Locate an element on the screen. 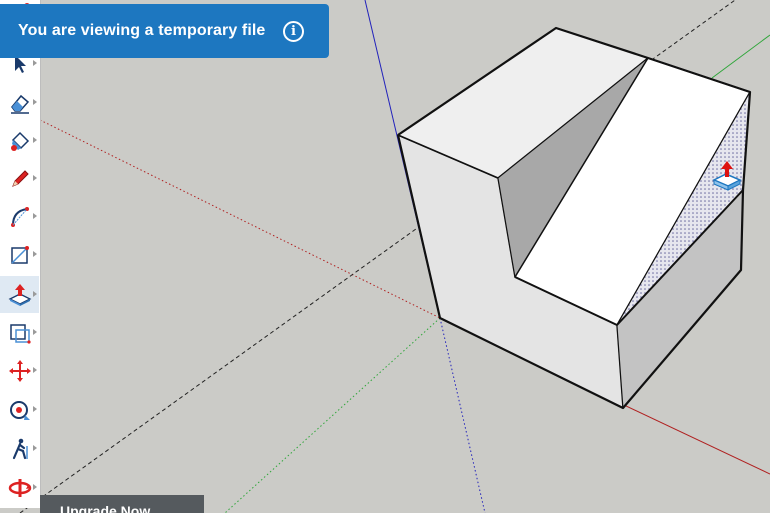 Image resolution: width=770 pixels, height=513 pixels. paint-bucket-icon is located at coordinates (19, 141).